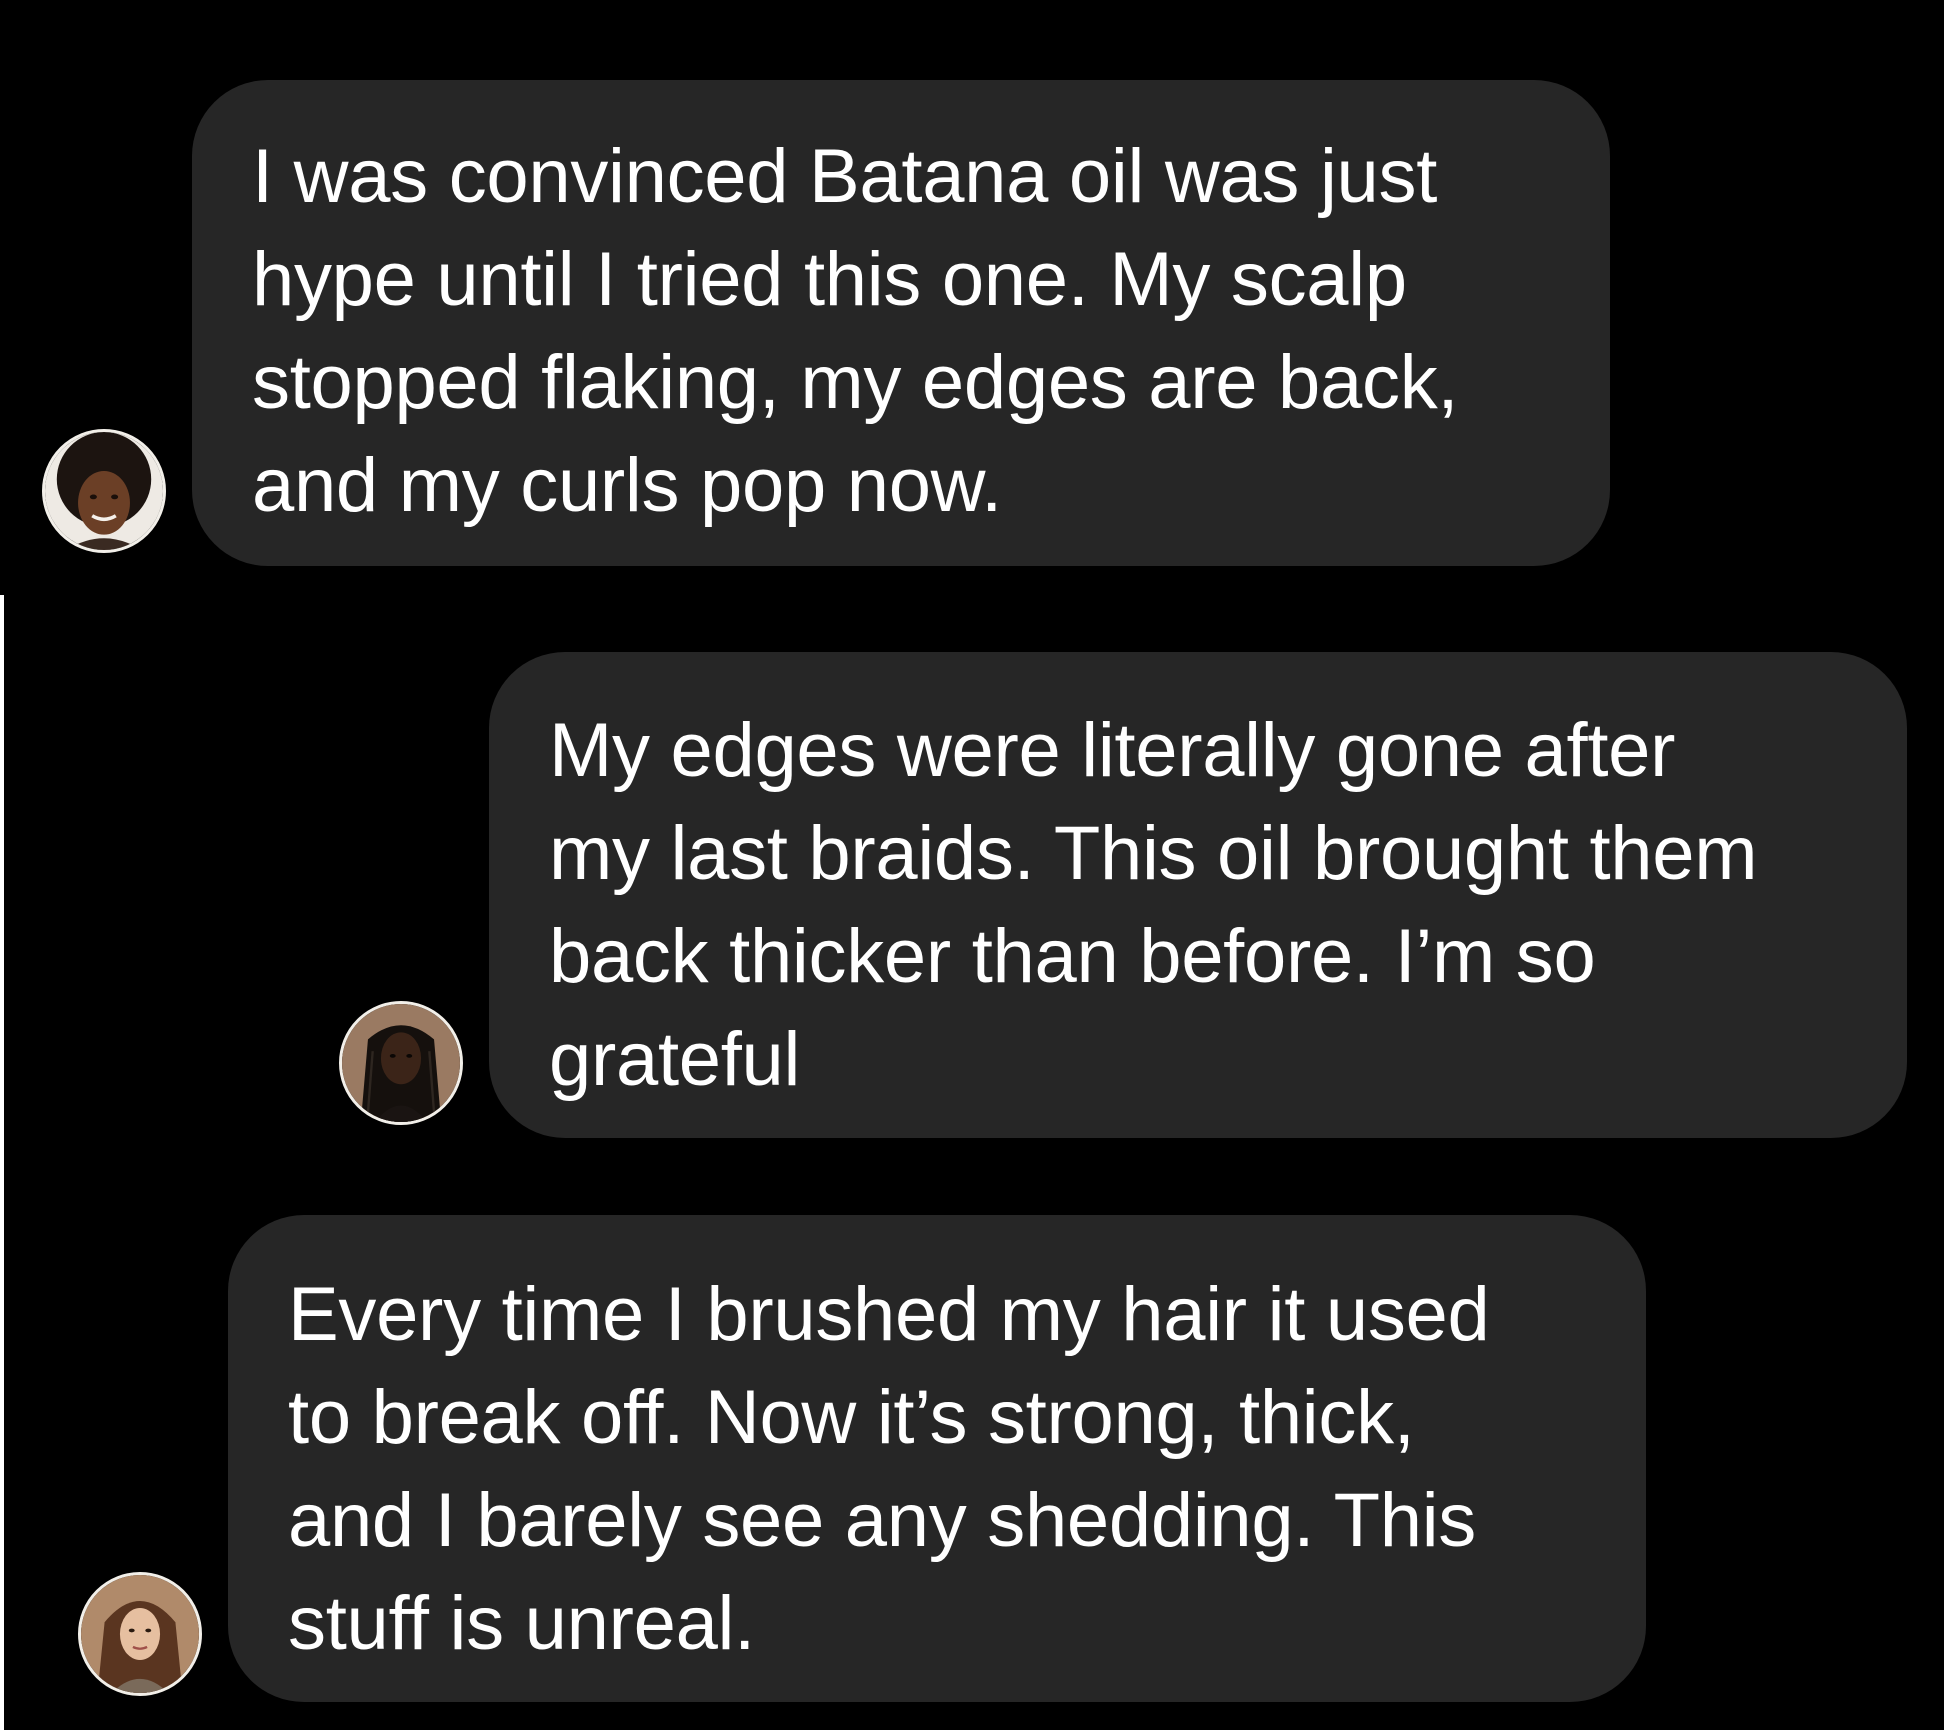 The image size is (1944, 1730). Describe the element at coordinates (1072, 956) in the screenshot. I see `message-text-line: back thicker than before. I’m so` at that location.